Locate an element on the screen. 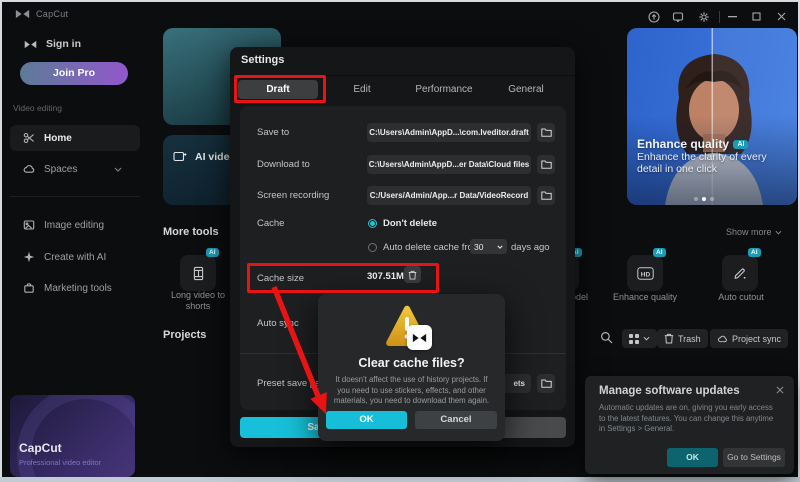 The image size is (800, 482). trash-button: Trash is located at coordinates (682, 338).